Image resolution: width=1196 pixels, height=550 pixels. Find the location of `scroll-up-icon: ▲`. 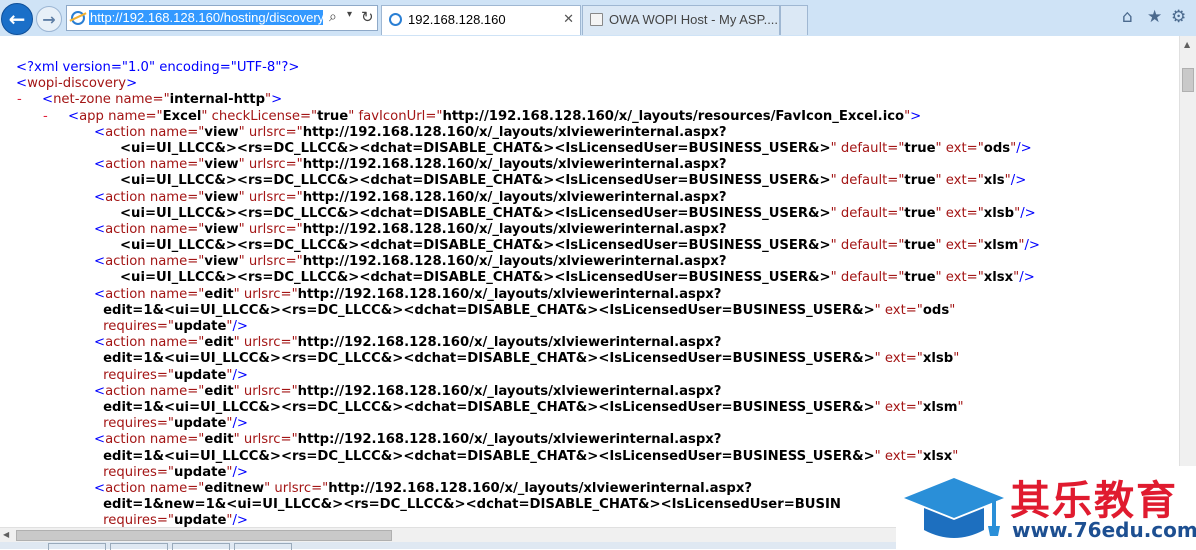

scroll-up-icon: ▲ is located at coordinates (1187, 44).